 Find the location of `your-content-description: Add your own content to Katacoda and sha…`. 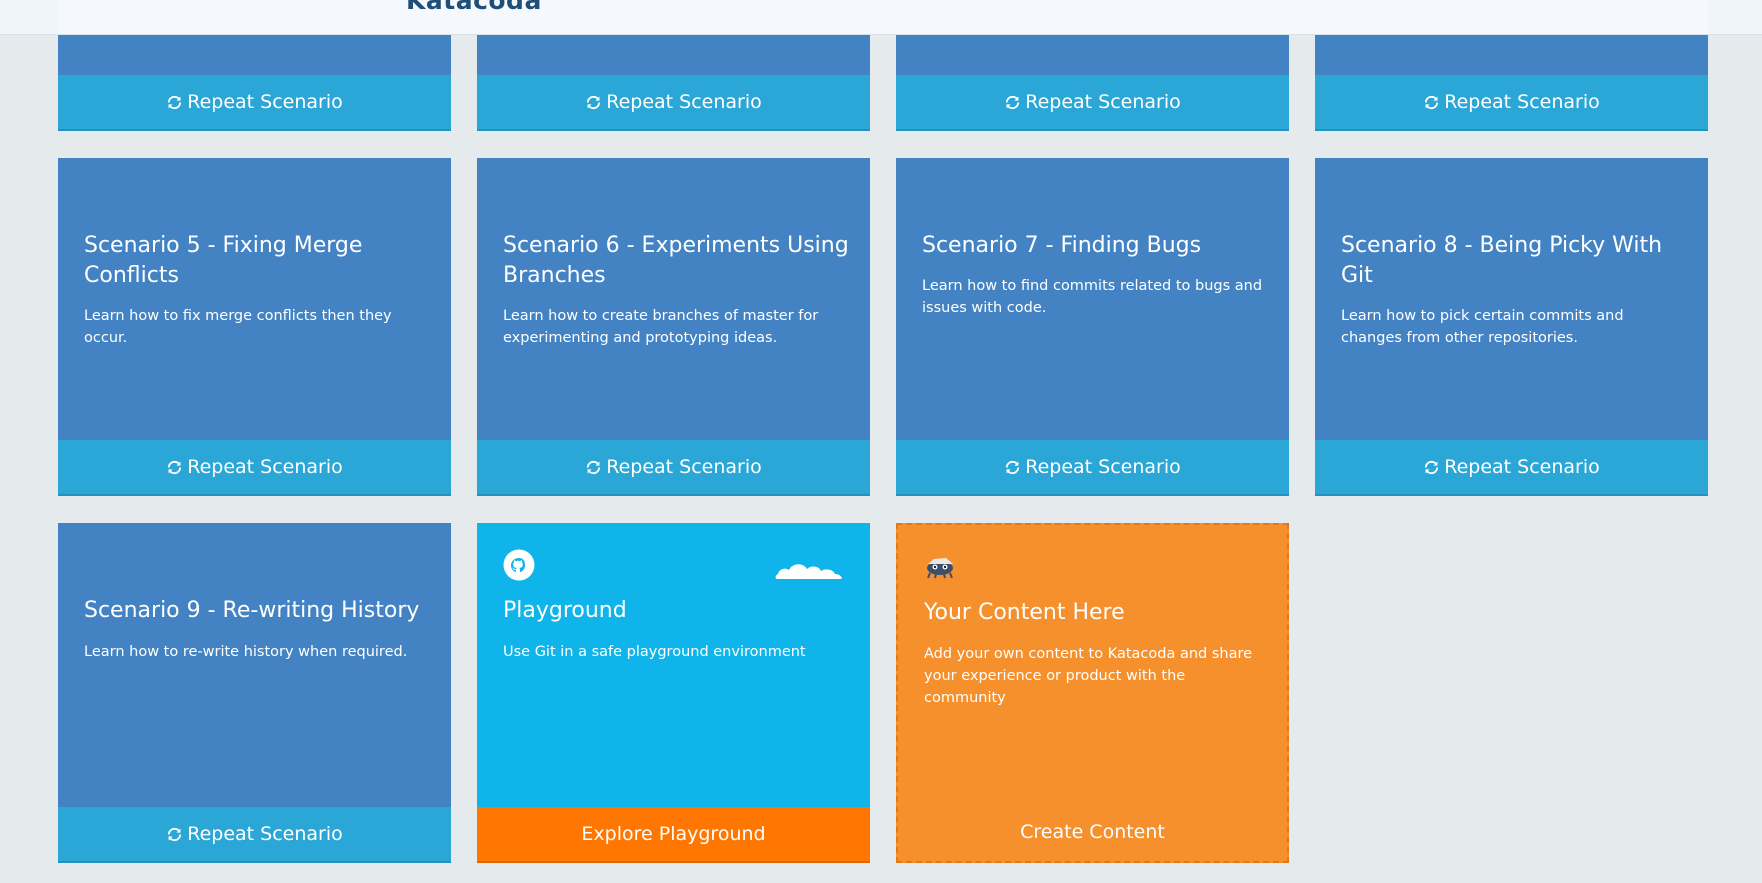

your-content-description: Add your own content to Katacoda and sha… is located at coordinates (1088, 676).